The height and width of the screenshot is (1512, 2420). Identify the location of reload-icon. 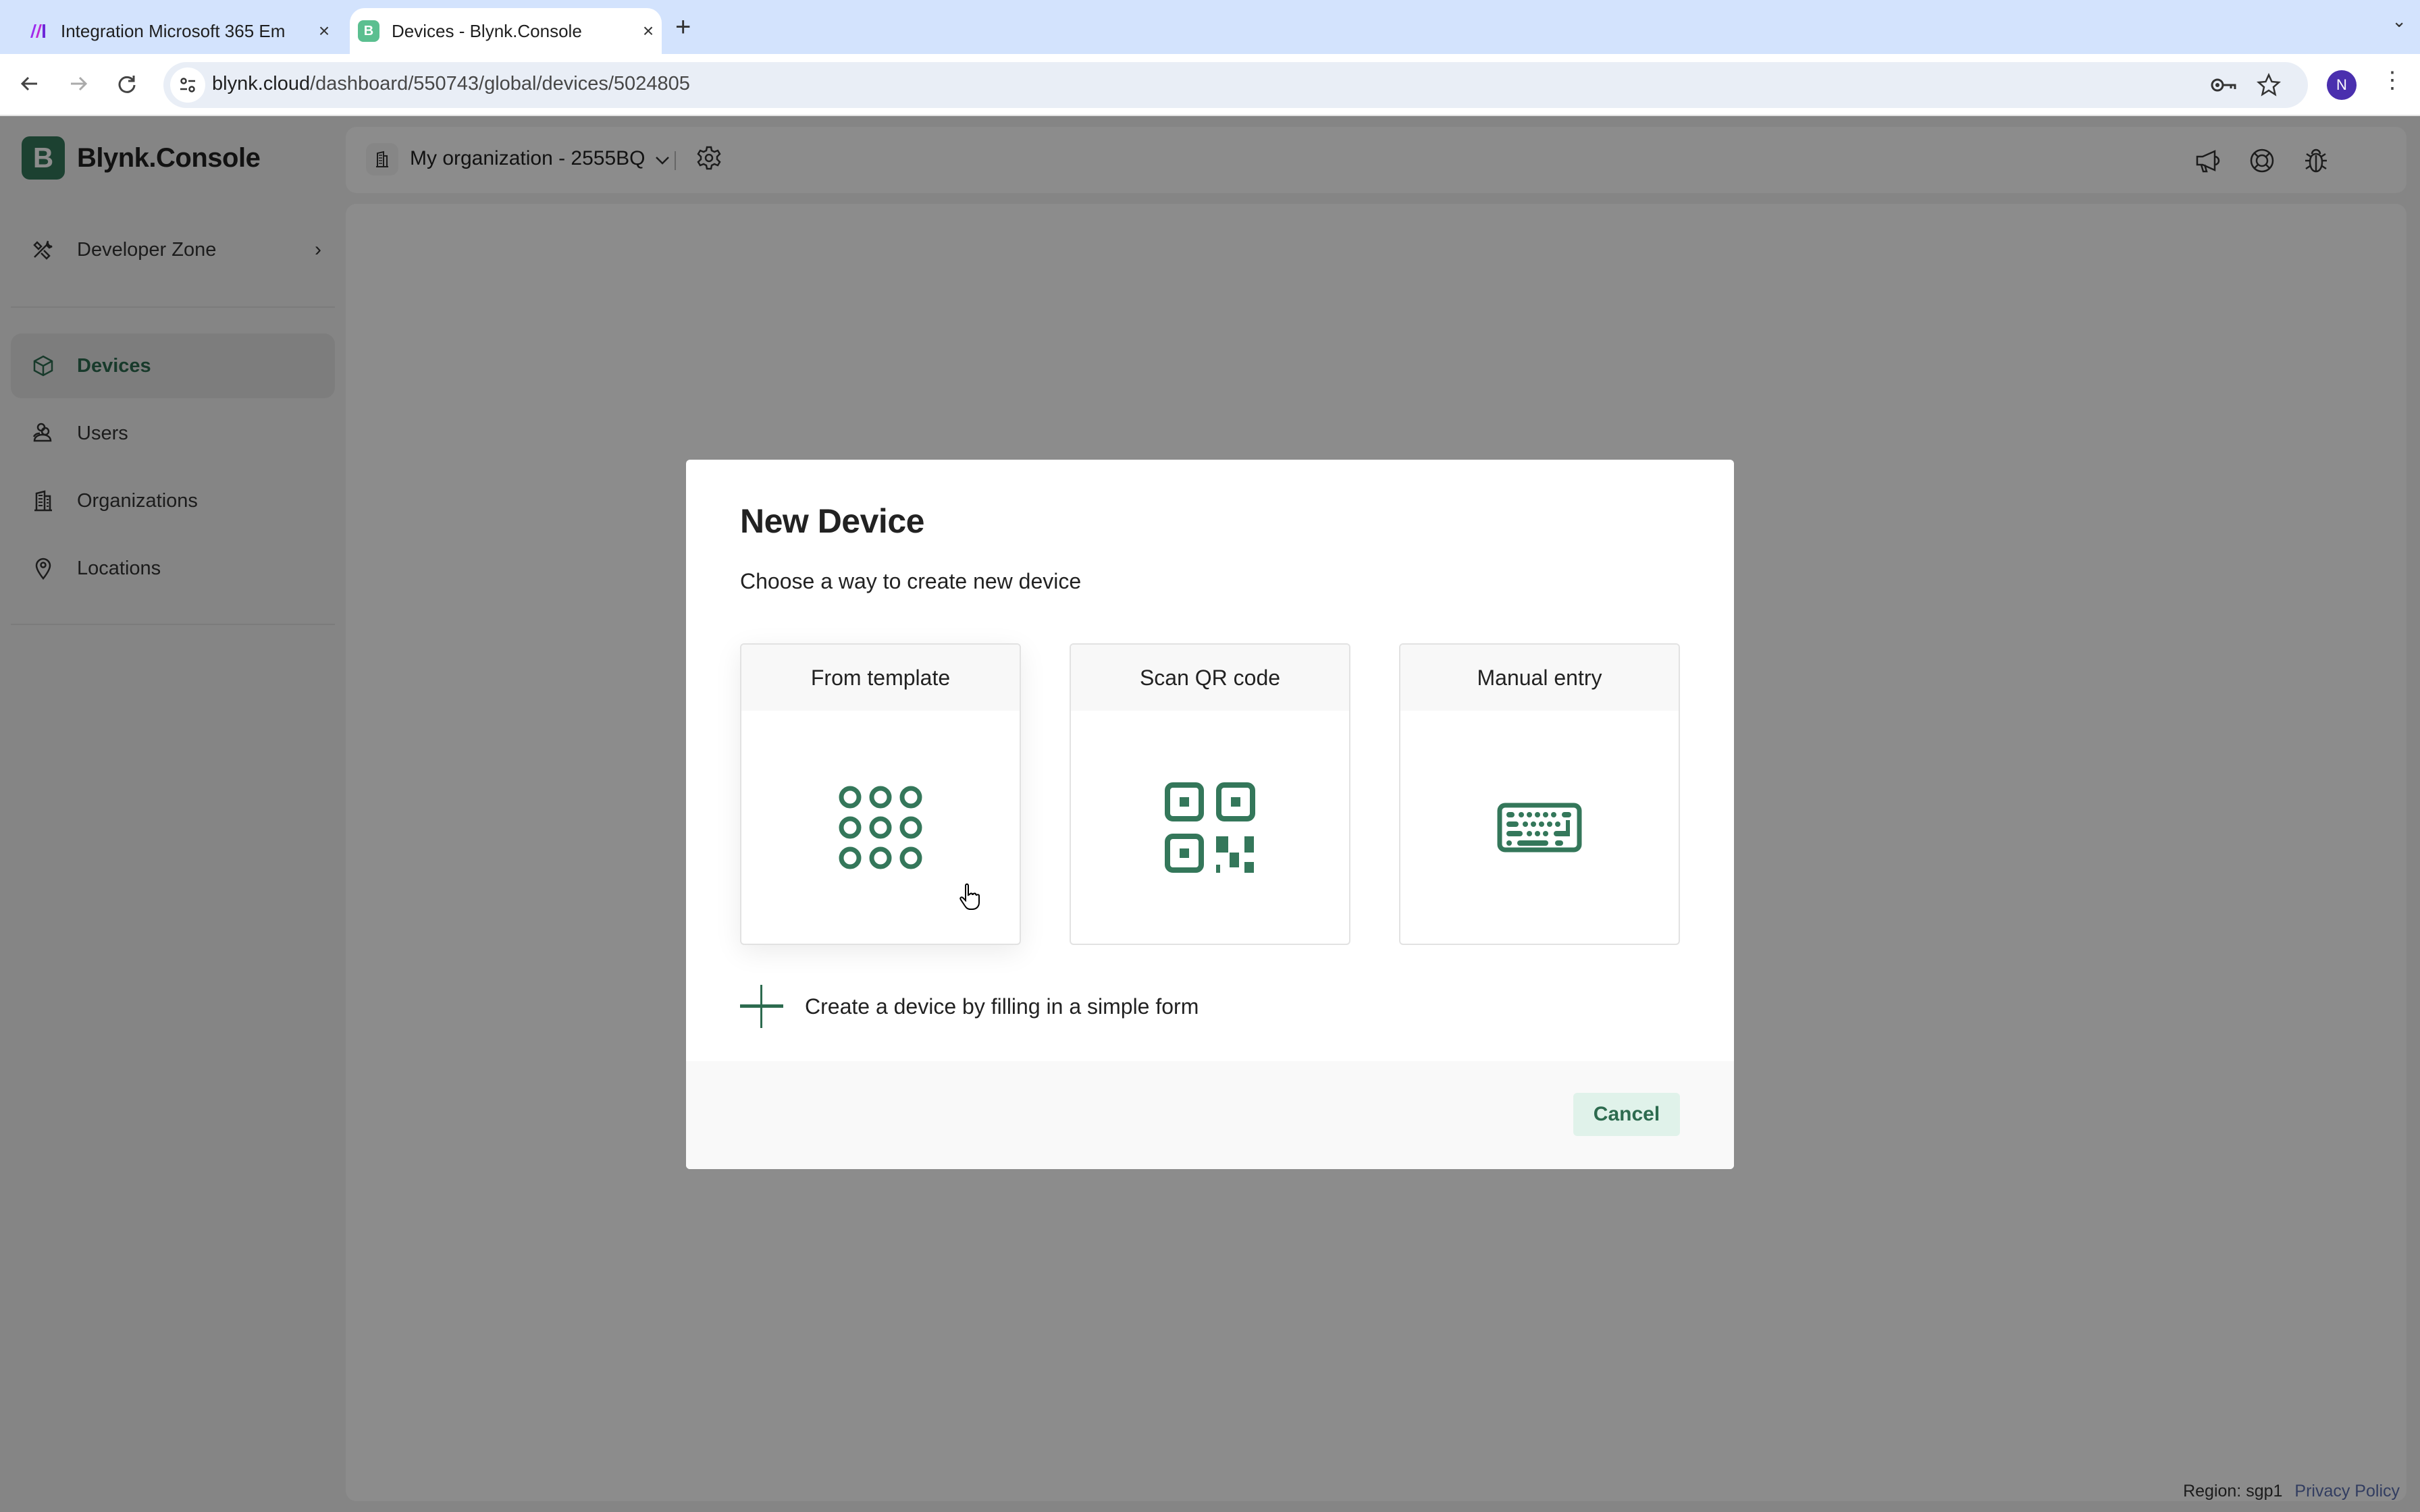
(127, 84).